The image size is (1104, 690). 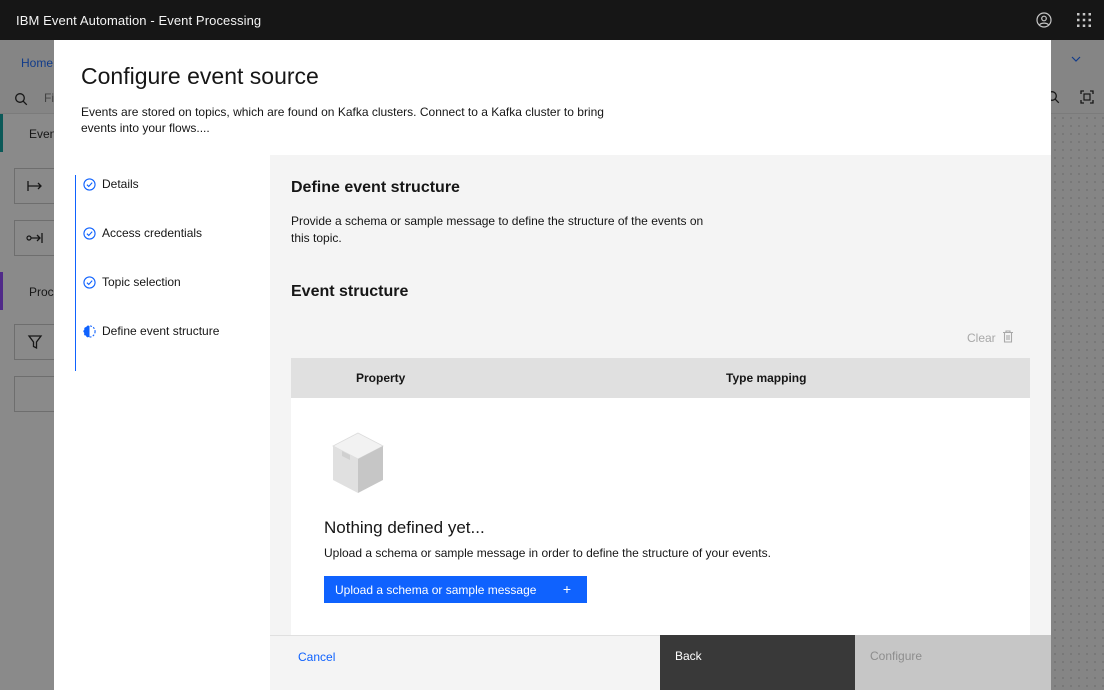 What do you see at coordinates (381, 378) in the screenshot?
I see `column-header-property: Property` at bounding box center [381, 378].